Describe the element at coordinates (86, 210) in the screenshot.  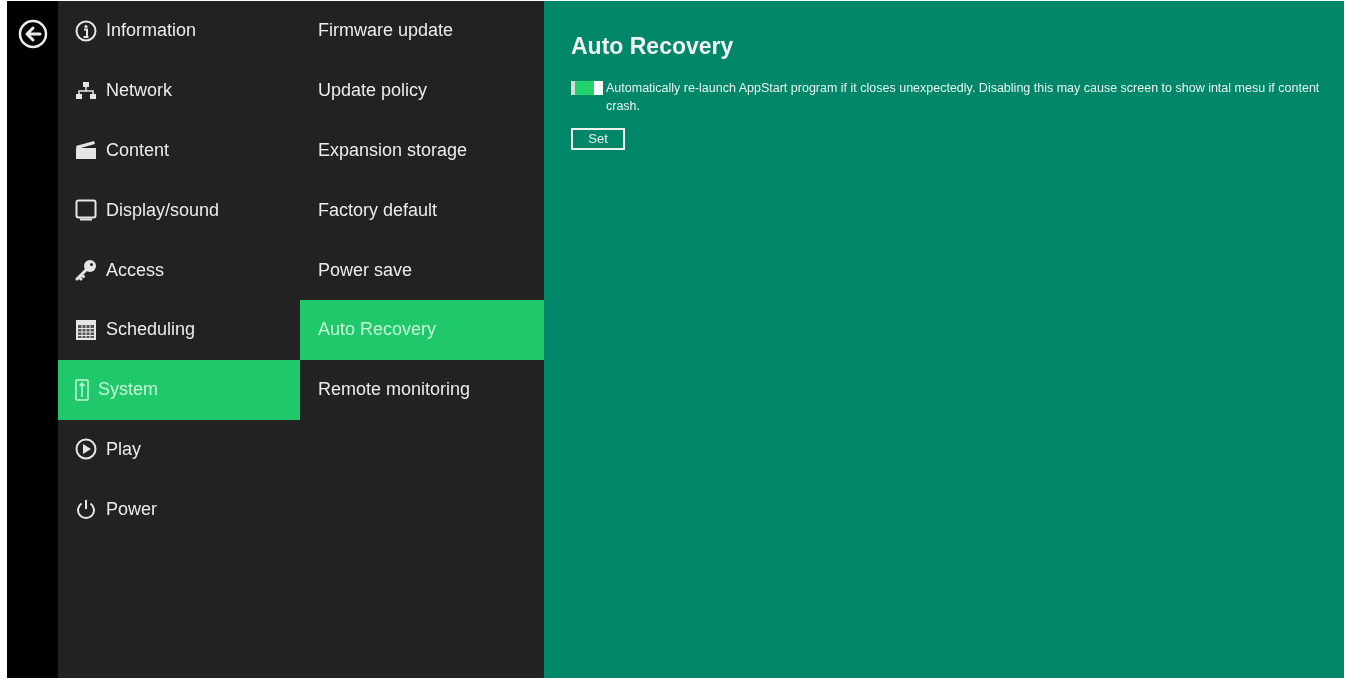
I see `monitor-icon` at that location.